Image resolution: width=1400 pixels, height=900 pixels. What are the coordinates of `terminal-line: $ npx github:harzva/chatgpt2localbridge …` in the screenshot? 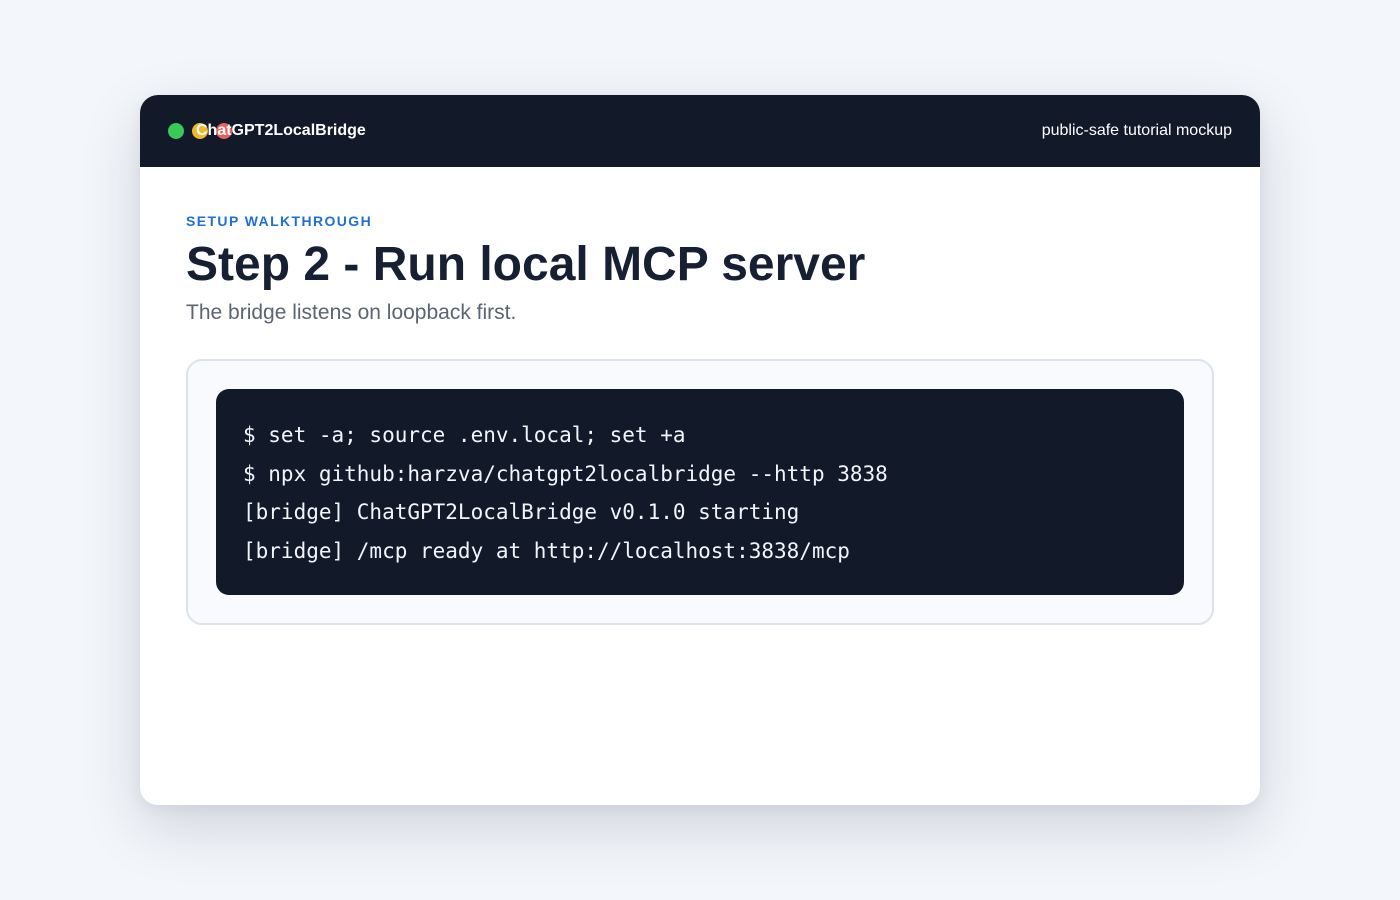 It's located at (565, 473).